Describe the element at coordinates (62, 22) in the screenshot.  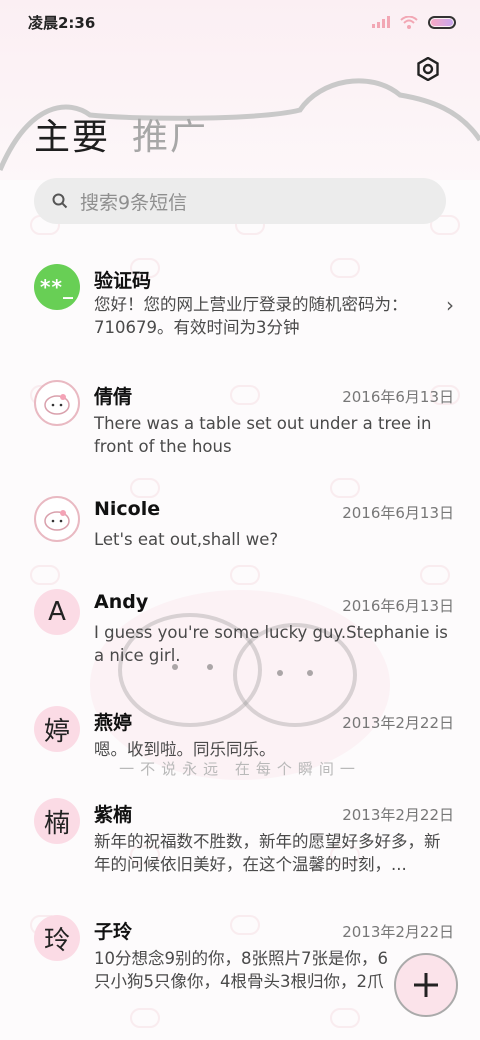
I see `status-time: 凌晨2:36` at that location.